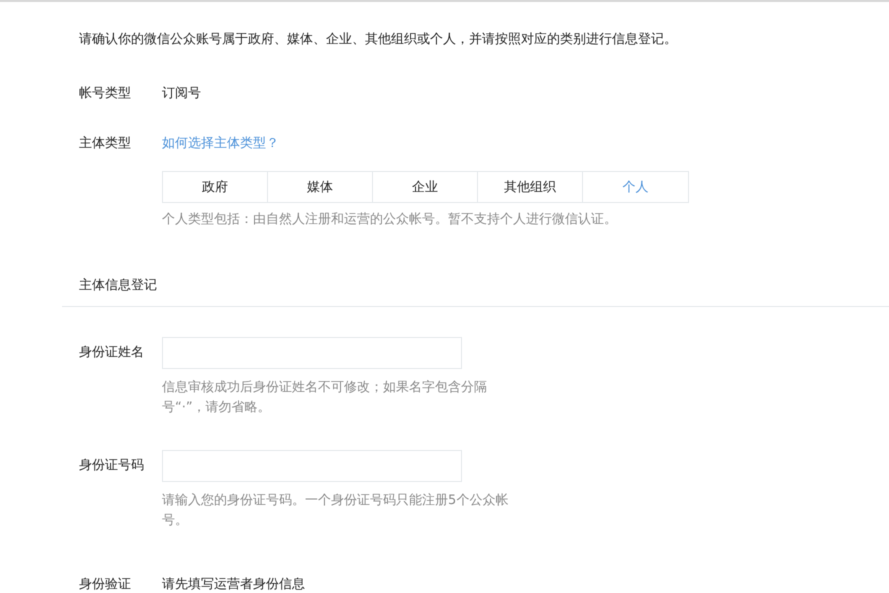 The width and height of the screenshot is (889, 593). I want to click on intro-text: 请确认你的微信公众账号属于政府、媒体、企业、其他组织或个人，并请按照对应的类别进行信息登记。, so click(378, 40).